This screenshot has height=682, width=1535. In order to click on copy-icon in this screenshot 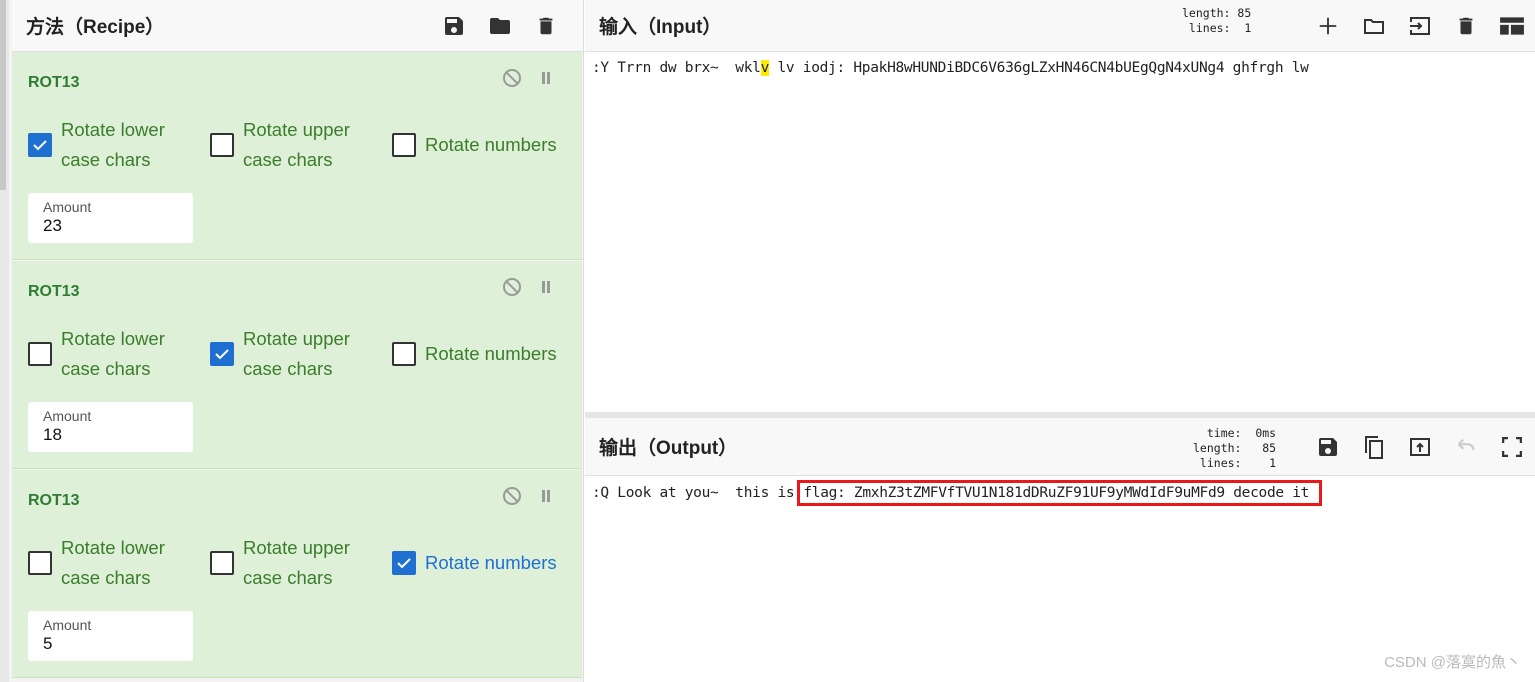, I will do `click(1374, 447)`.